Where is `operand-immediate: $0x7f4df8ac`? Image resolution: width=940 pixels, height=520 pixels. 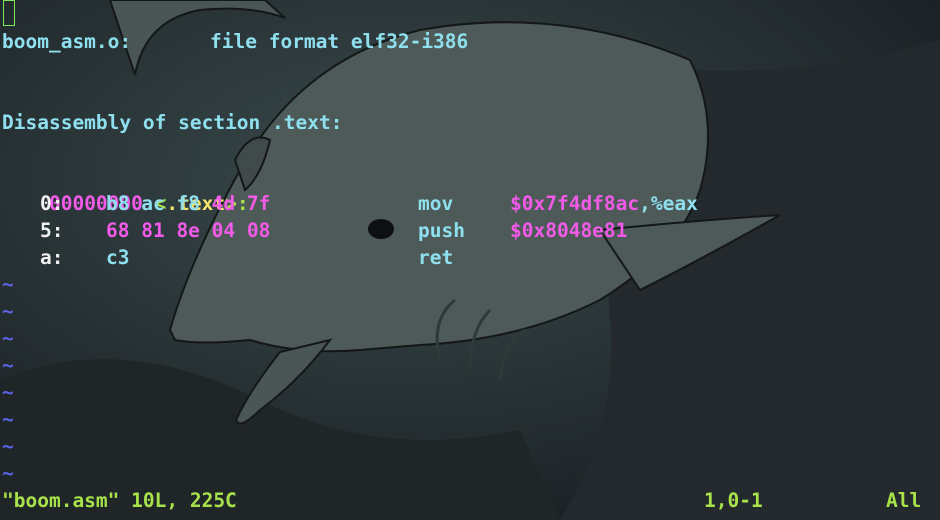
operand-immediate: $0x7f4df8ac is located at coordinates (575, 203).